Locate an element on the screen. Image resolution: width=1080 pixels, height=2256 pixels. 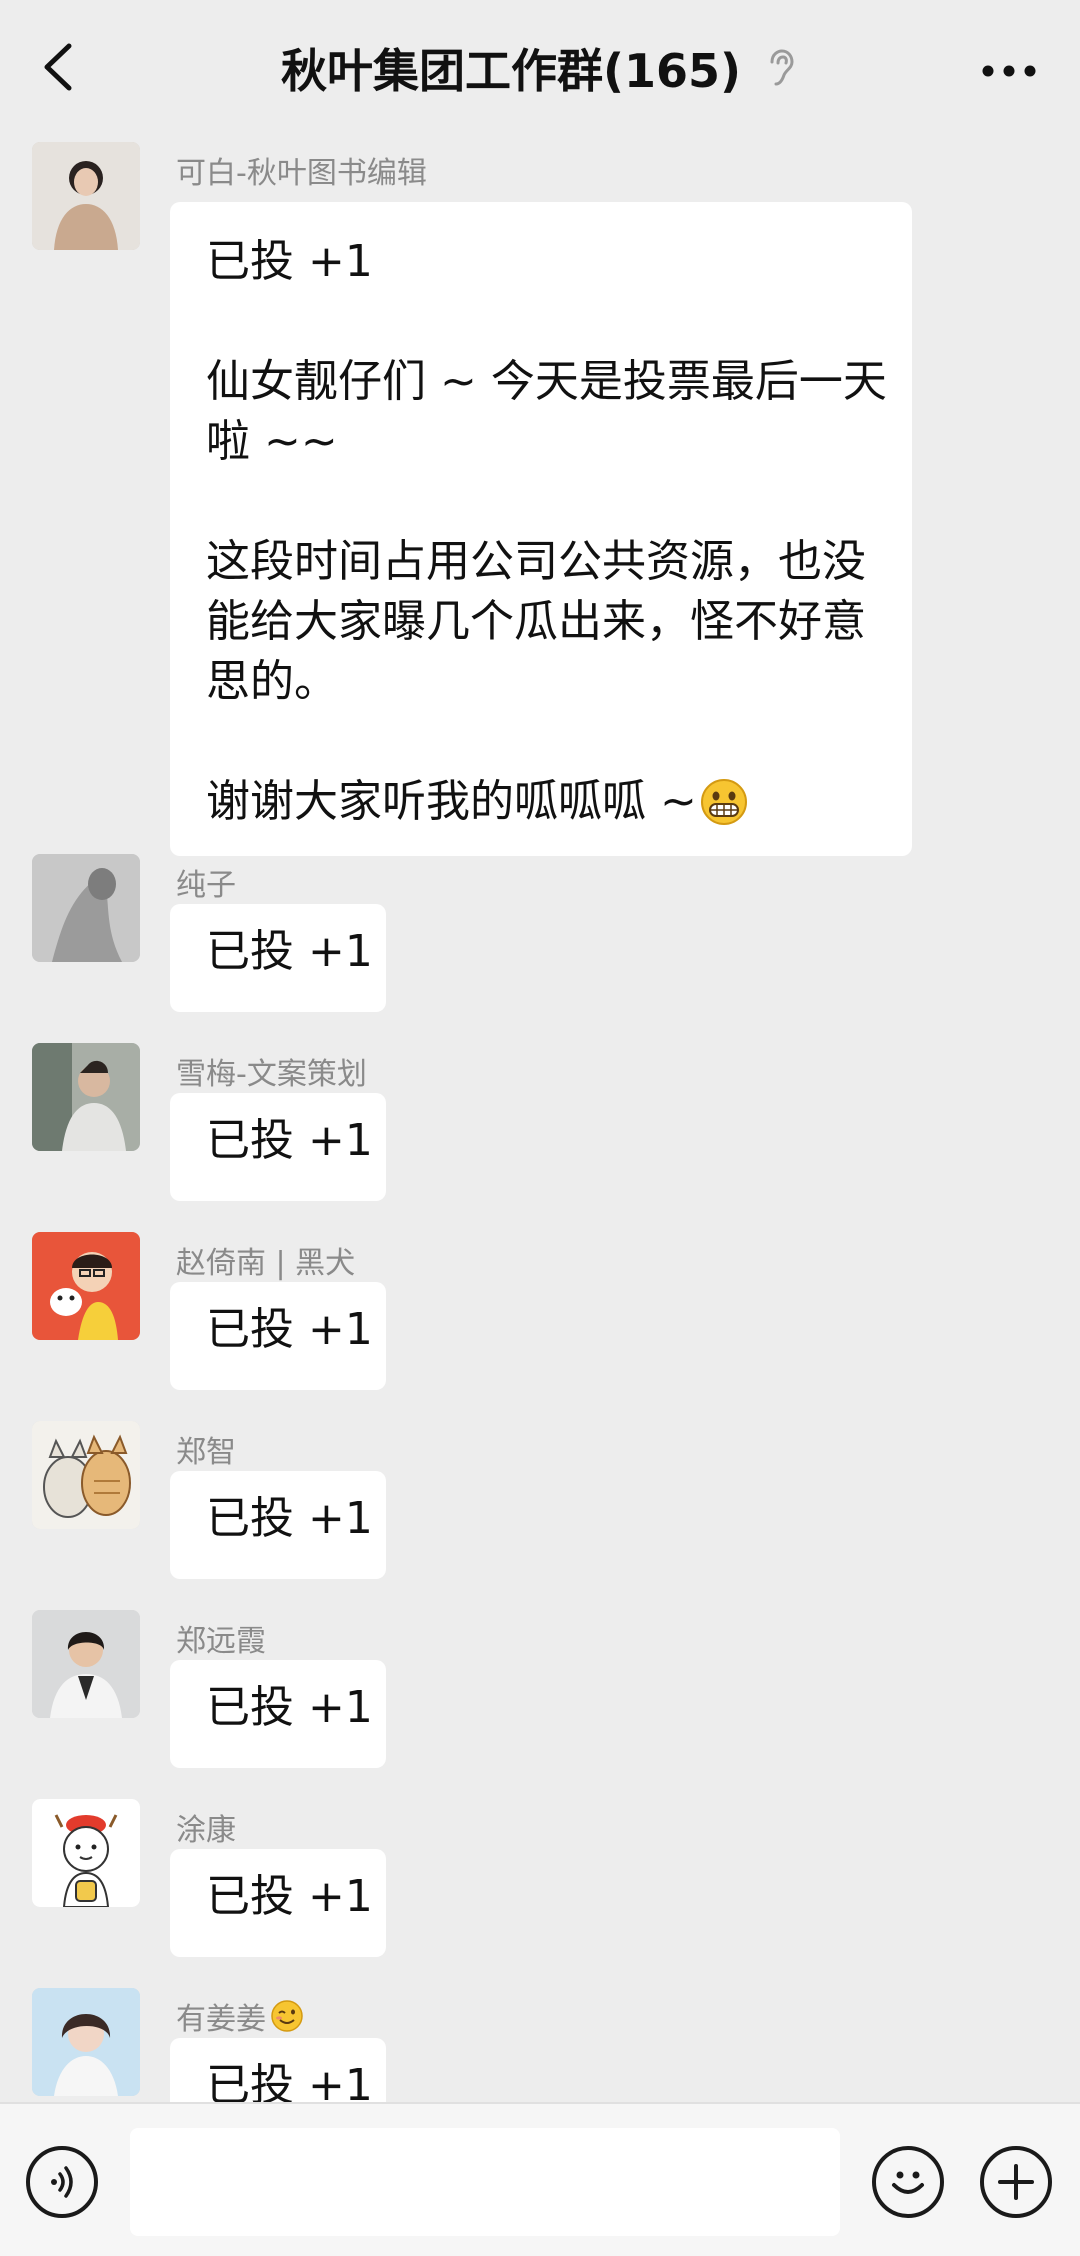
message-line: 能给大家曝几个瓜出来，怪不好意 is located at coordinates (536, 621).